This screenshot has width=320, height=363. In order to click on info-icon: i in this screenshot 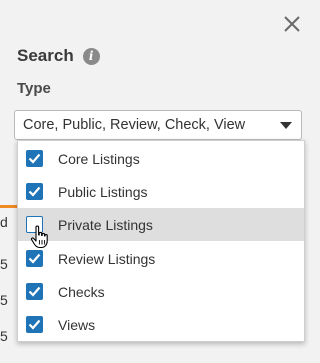, I will do `click(91, 56)`.